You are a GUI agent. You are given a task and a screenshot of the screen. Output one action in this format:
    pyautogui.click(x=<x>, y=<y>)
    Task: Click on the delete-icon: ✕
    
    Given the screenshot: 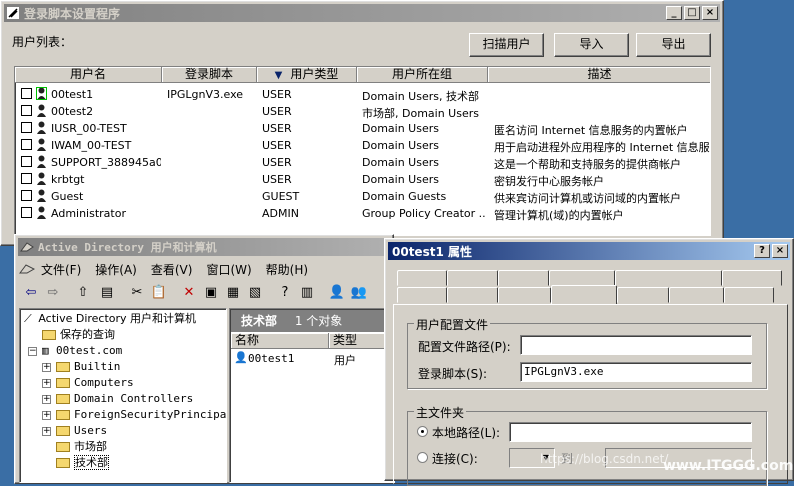 What is the action you would take?
    pyautogui.click(x=189, y=293)
    